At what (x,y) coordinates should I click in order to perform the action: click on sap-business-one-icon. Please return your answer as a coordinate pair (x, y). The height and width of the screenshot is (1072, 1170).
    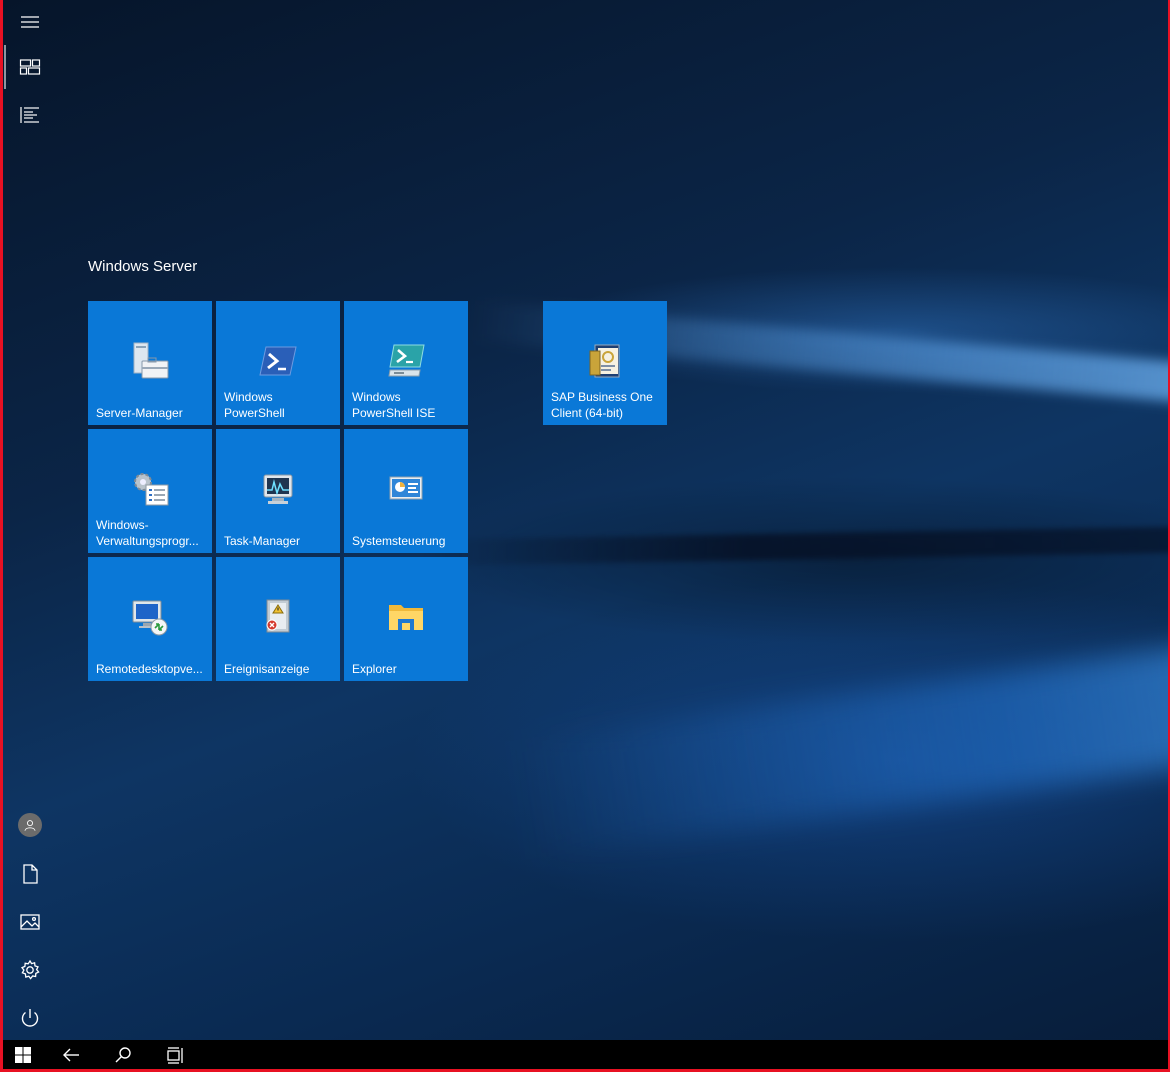
    Looking at the image, I should click on (604, 361).